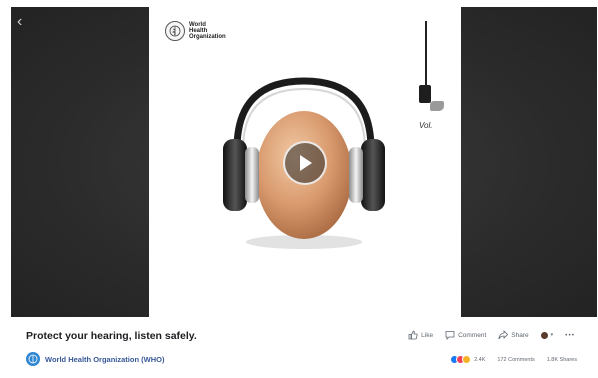 This screenshot has width=598, height=378. Describe the element at coordinates (544, 335) in the screenshot. I see `page-avatar-icon` at that location.